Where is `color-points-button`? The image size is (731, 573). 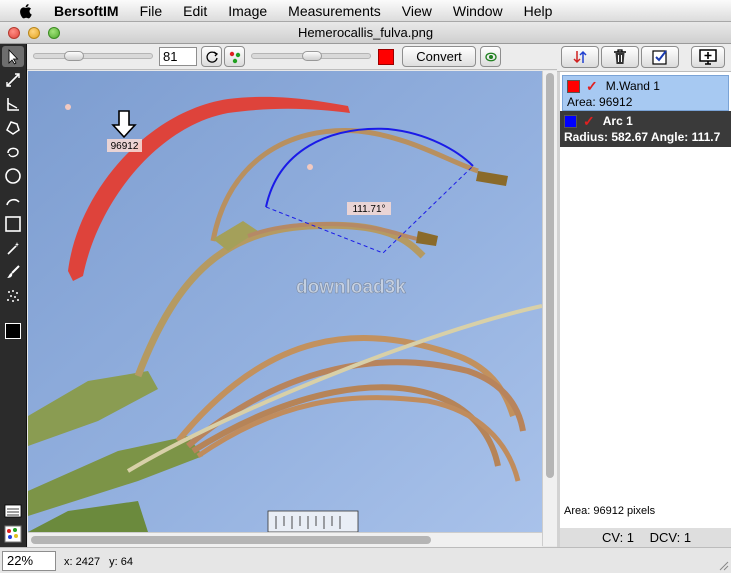 color-points-button is located at coordinates (234, 56).